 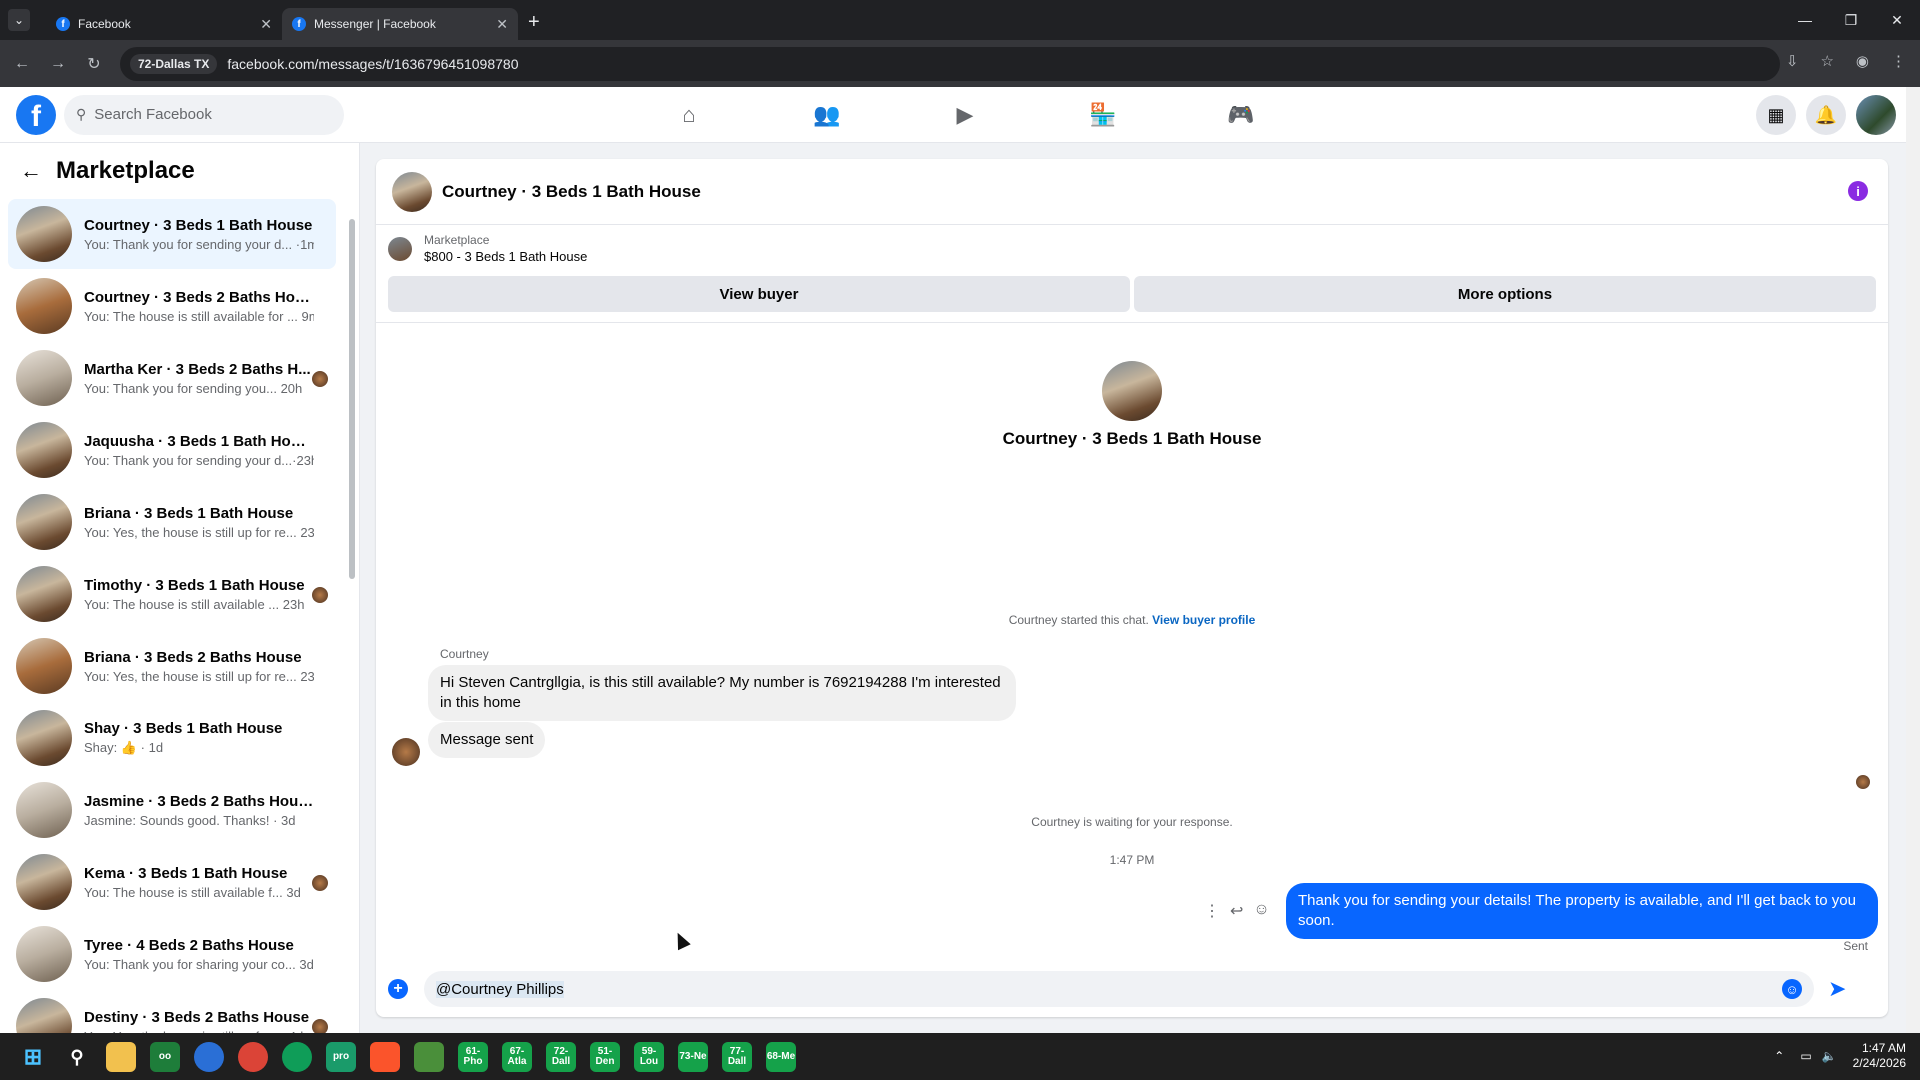 What do you see at coordinates (1805, 20) in the screenshot?
I see `minimize-icon: —` at bounding box center [1805, 20].